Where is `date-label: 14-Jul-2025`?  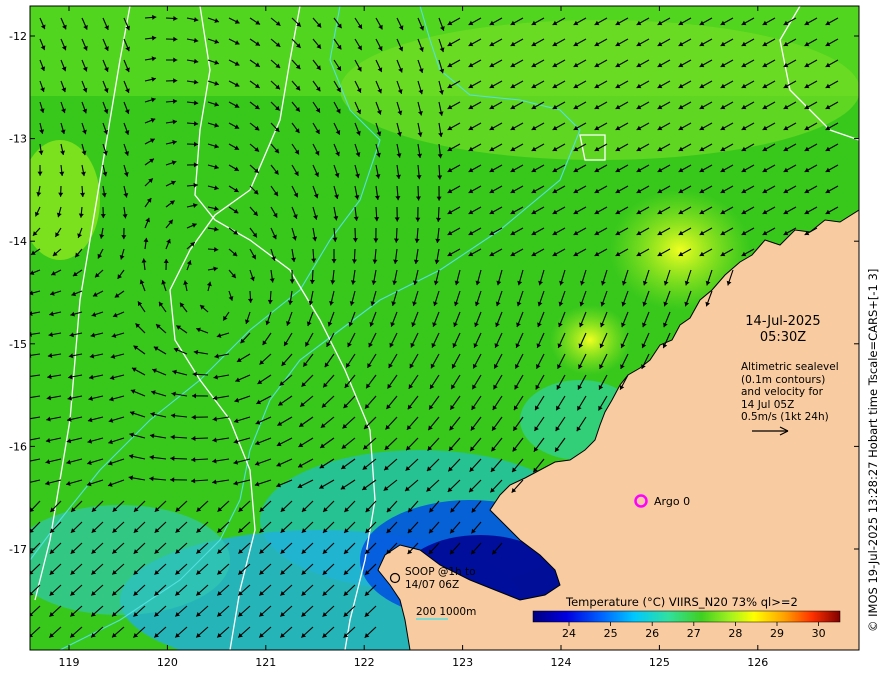 date-label: 14-Jul-2025 is located at coordinates (783, 321).